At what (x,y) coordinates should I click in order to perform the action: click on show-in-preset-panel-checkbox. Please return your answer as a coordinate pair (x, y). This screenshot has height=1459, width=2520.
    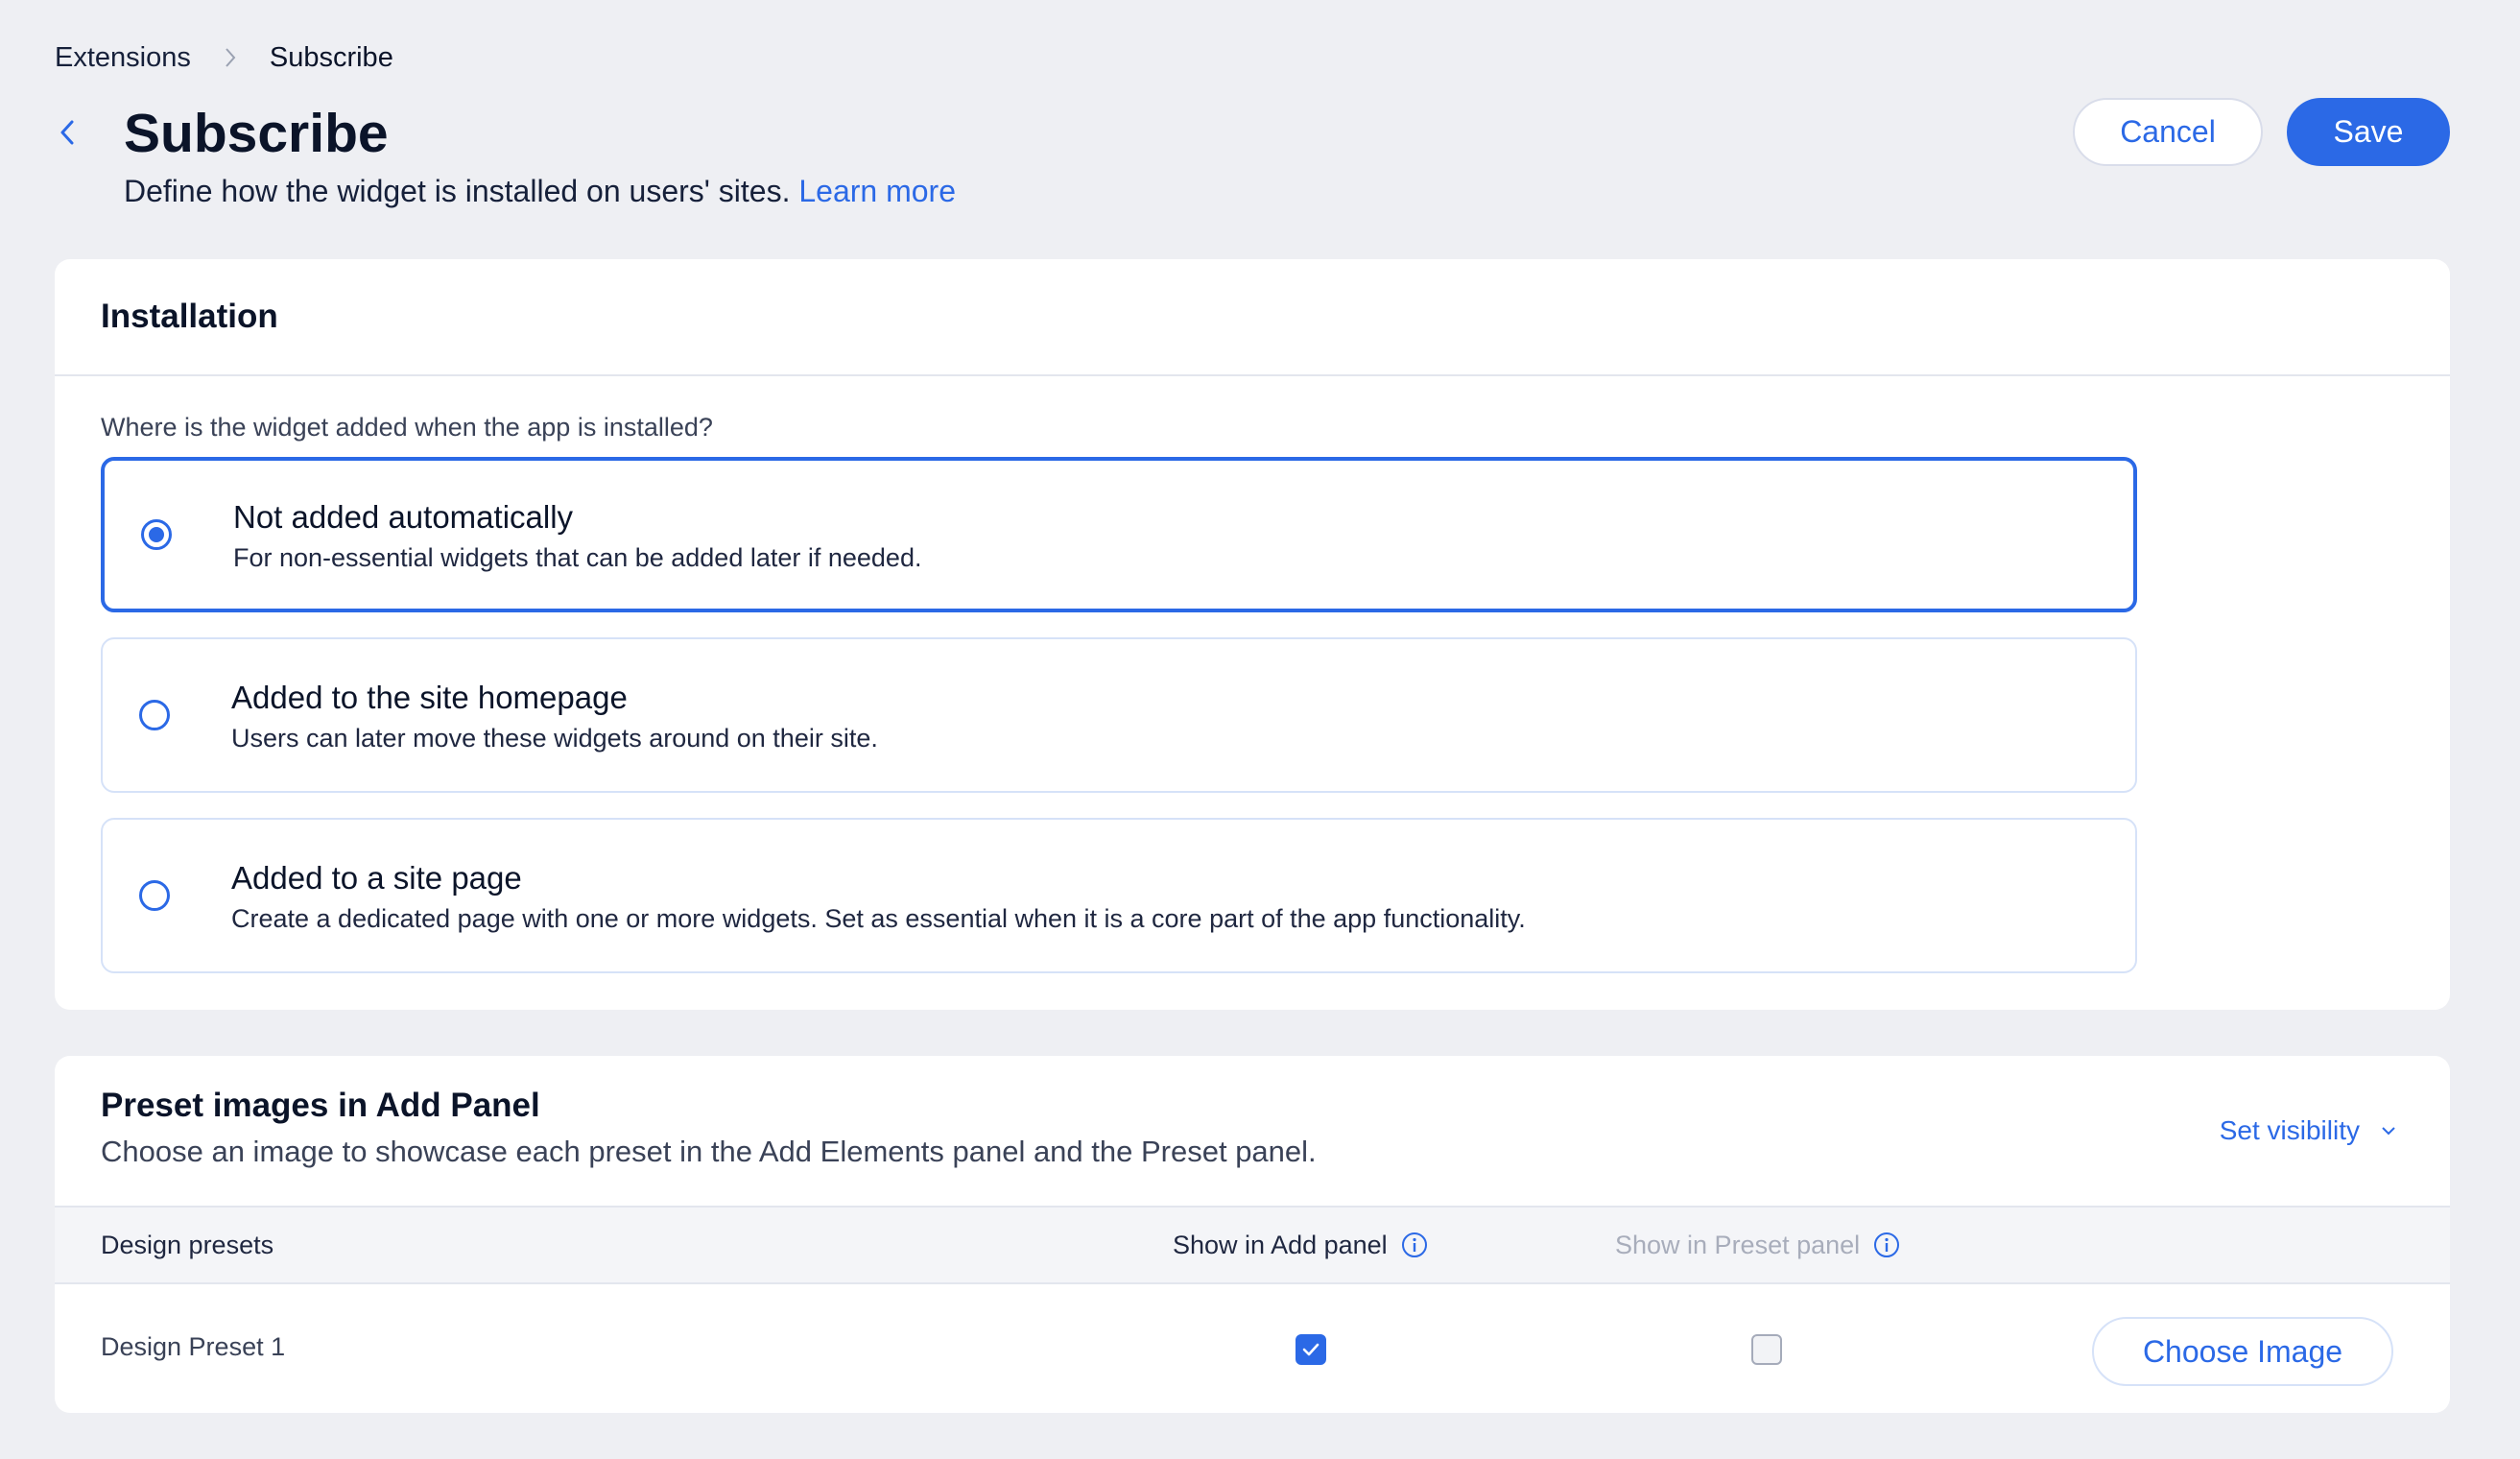
    Looking at the image, I should click on (1766, 1349).